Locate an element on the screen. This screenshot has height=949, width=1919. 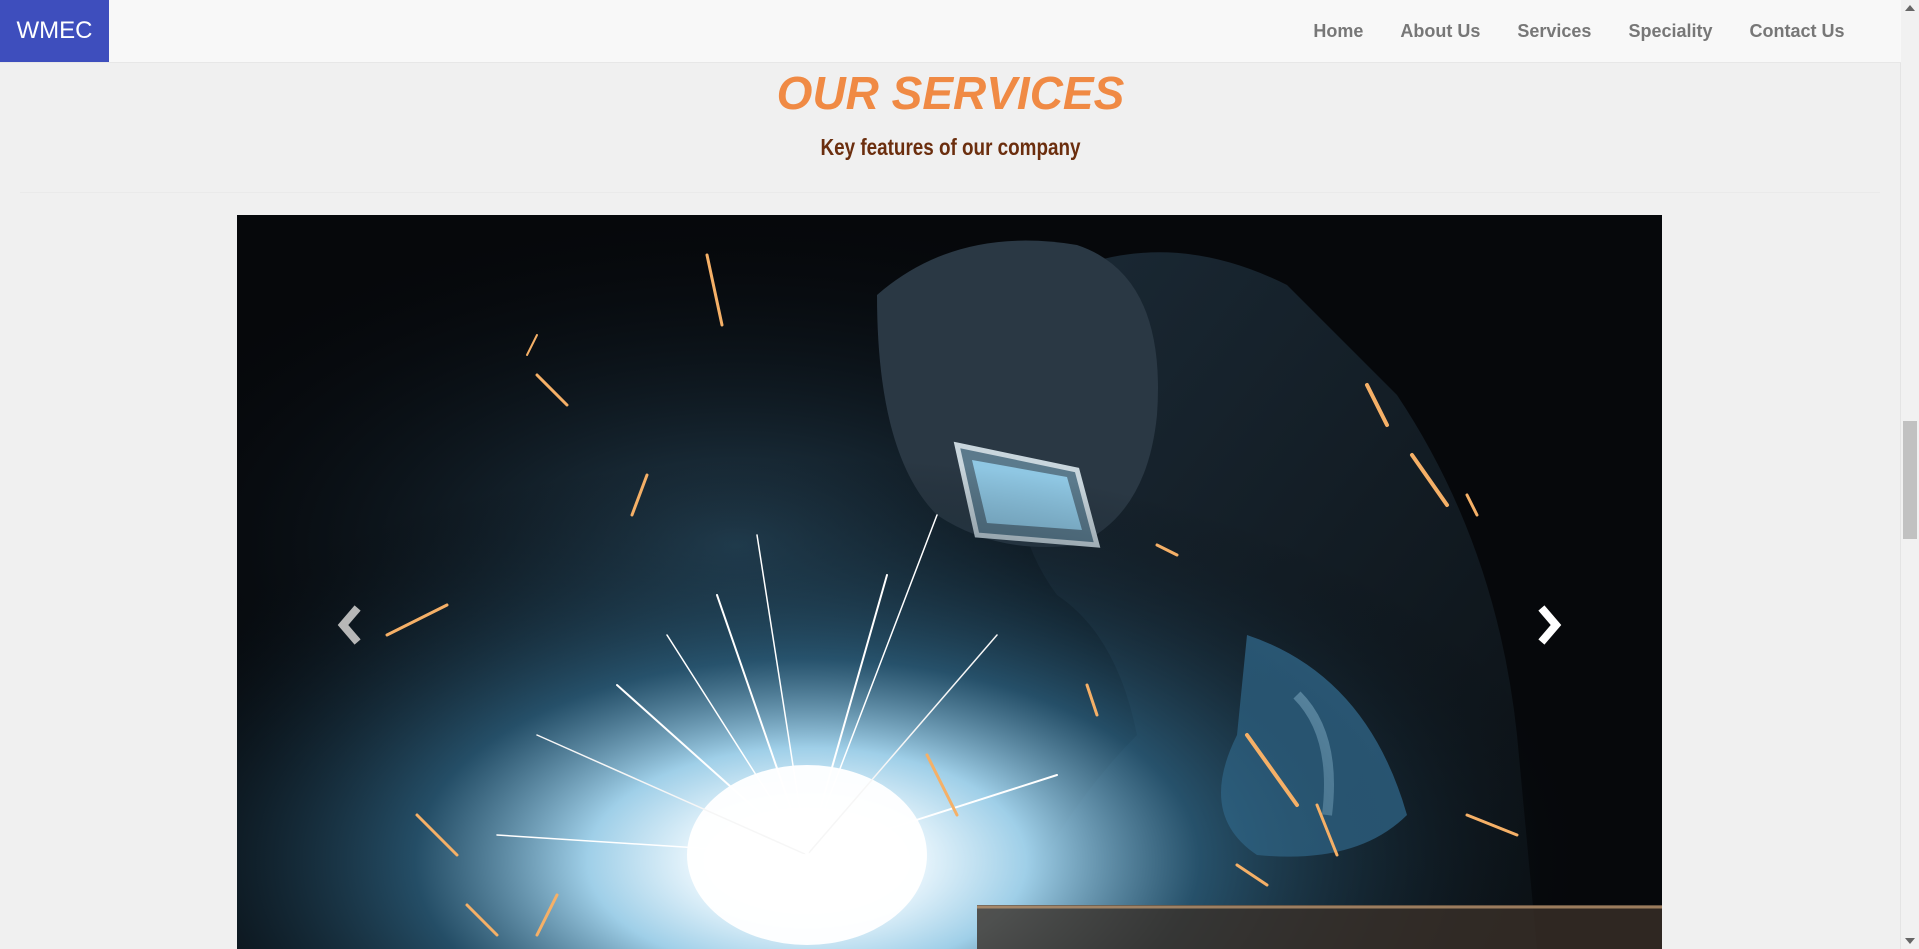
nav-link-speciality: Speciality is located at coordinates (1670, 31).